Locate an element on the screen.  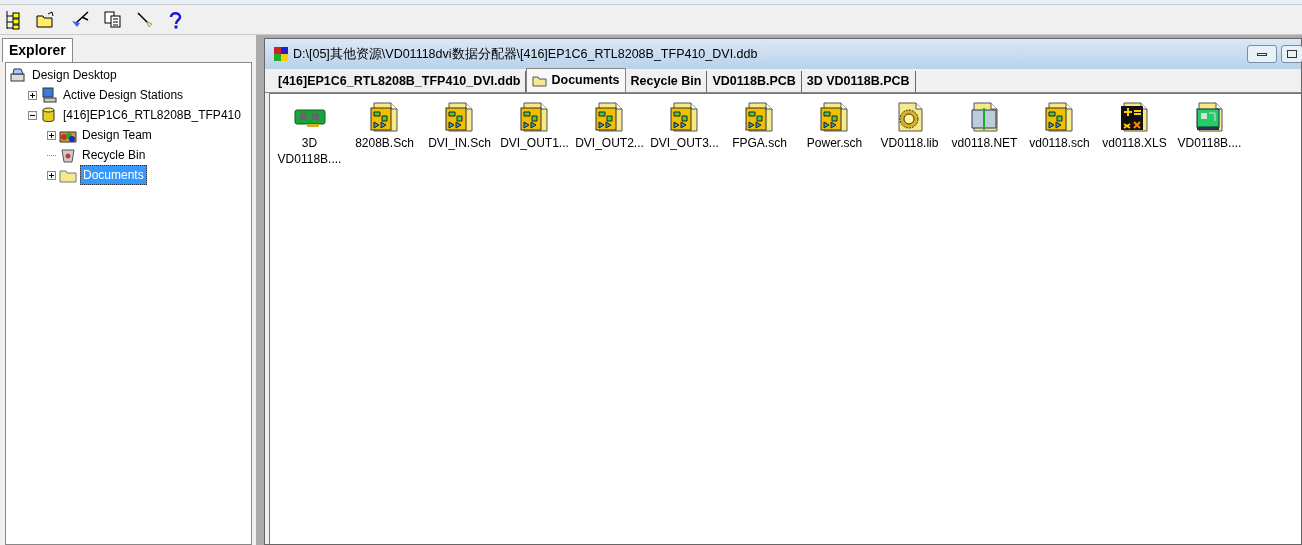
connector-line is located at coordinates (51, 155).